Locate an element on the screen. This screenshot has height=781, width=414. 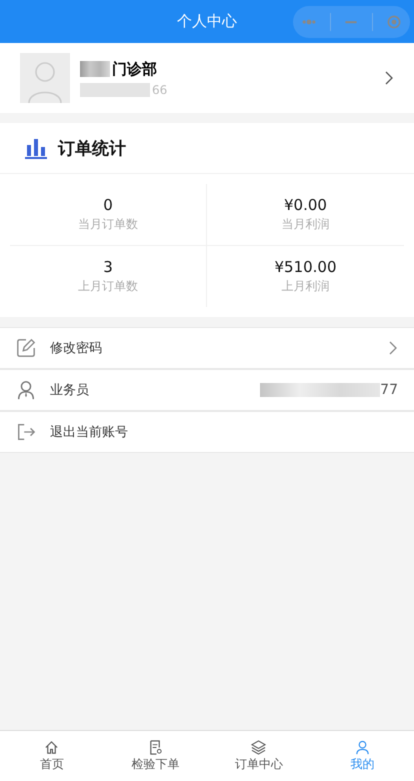
profile-card: 门诊部 66 is located at coordinates (207, 78).